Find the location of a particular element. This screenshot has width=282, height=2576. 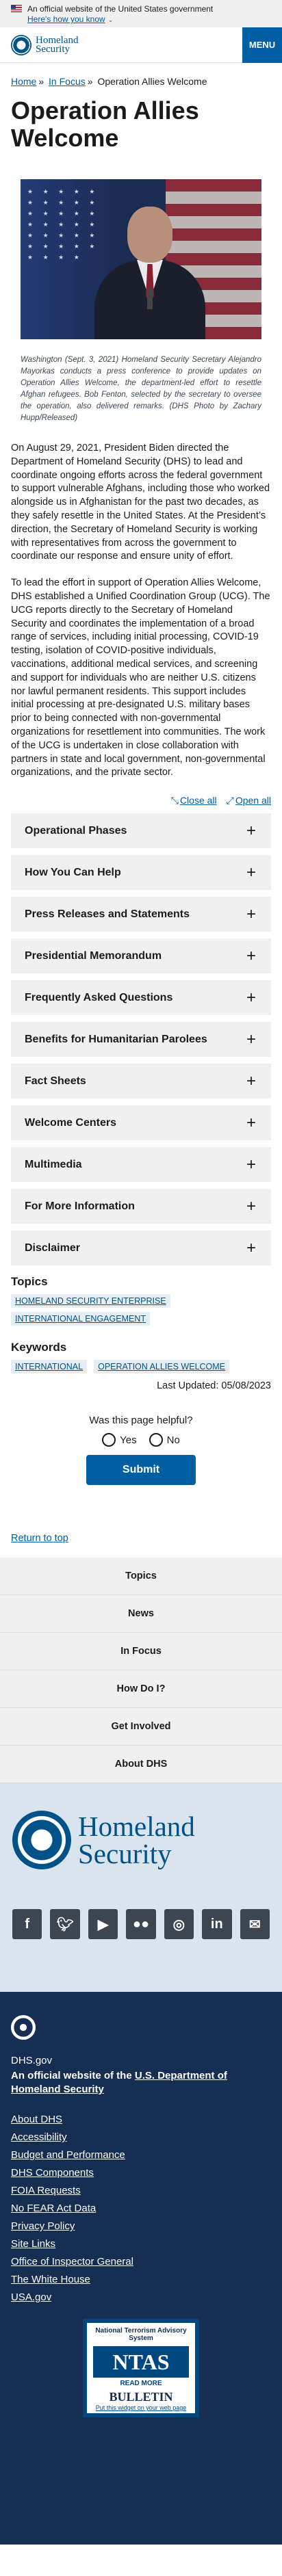

topics-heading: Topics is located at coordinates (30, 1282).